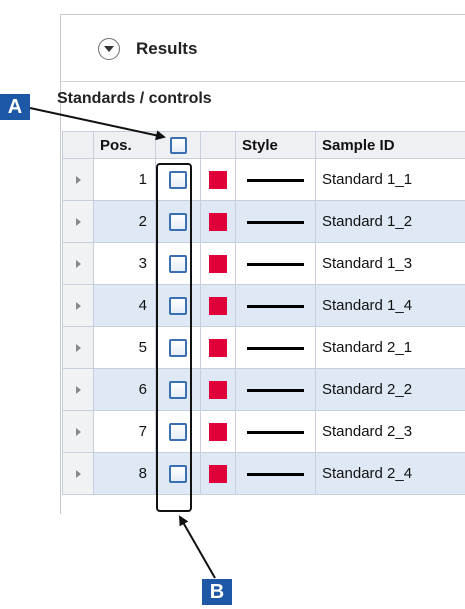  What do you see at coordinates (97, 124) in the screenshot?
I see `callout-a-arrow` at bounding box center [97, 124].